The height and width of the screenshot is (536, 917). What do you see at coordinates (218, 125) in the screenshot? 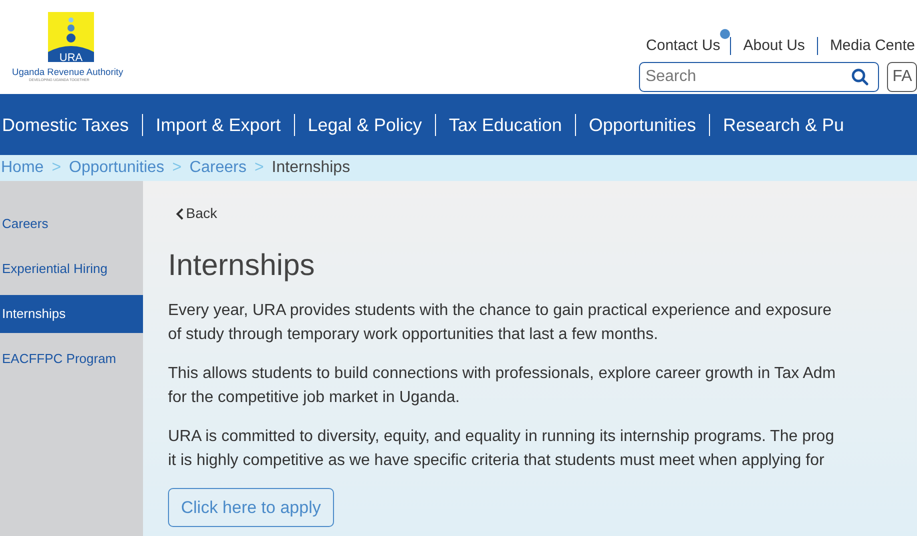
I see `main-nav-link: Import & Export` at bounding box center [218, 125].